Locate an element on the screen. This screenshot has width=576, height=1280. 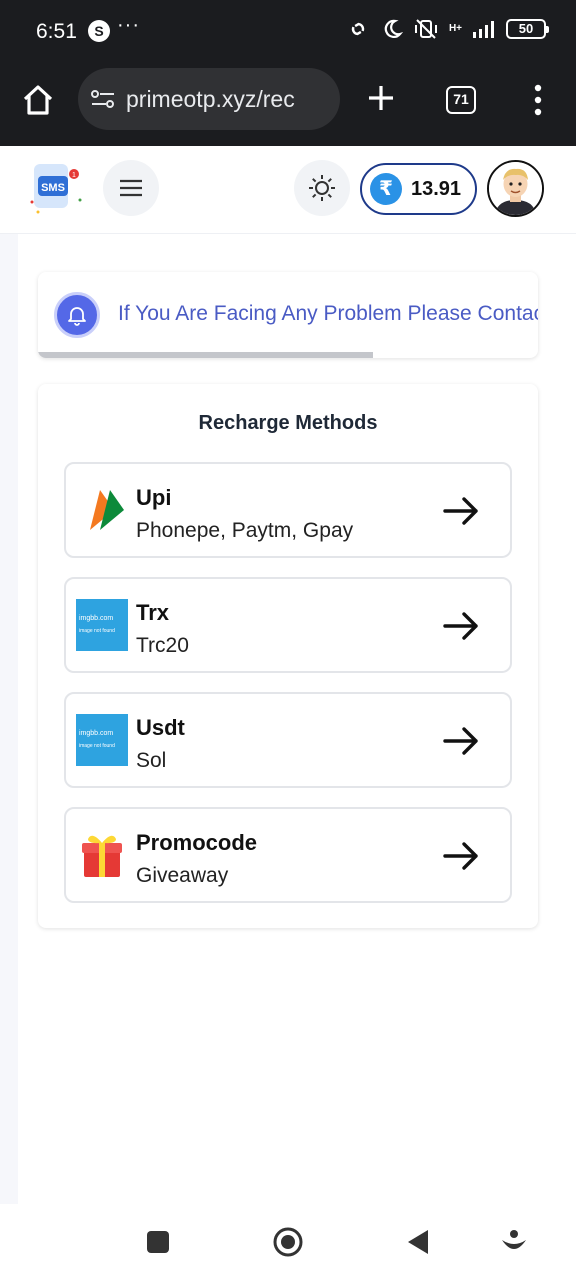
battery-icon: 50 is located at coordinates (527, 29).